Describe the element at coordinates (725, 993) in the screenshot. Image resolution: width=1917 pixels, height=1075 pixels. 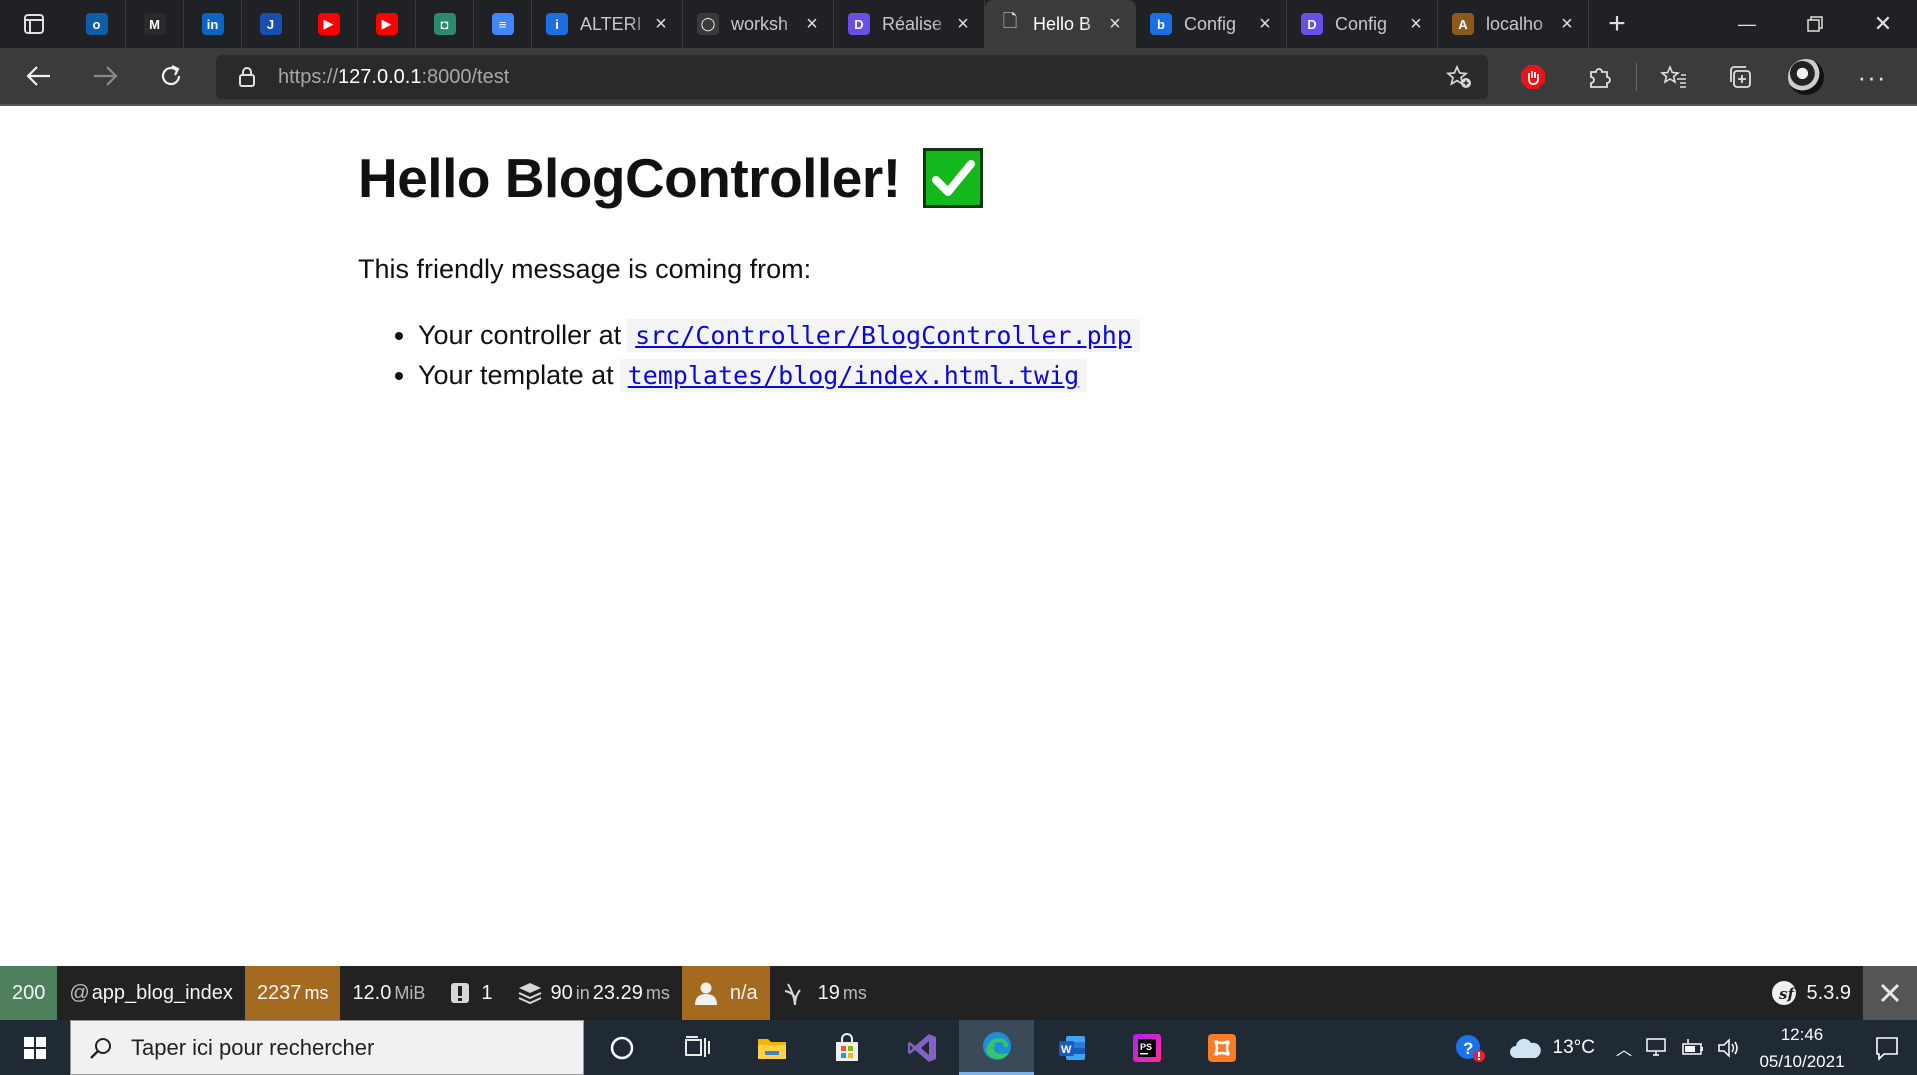
I see `security-panel: n/a` at that location.